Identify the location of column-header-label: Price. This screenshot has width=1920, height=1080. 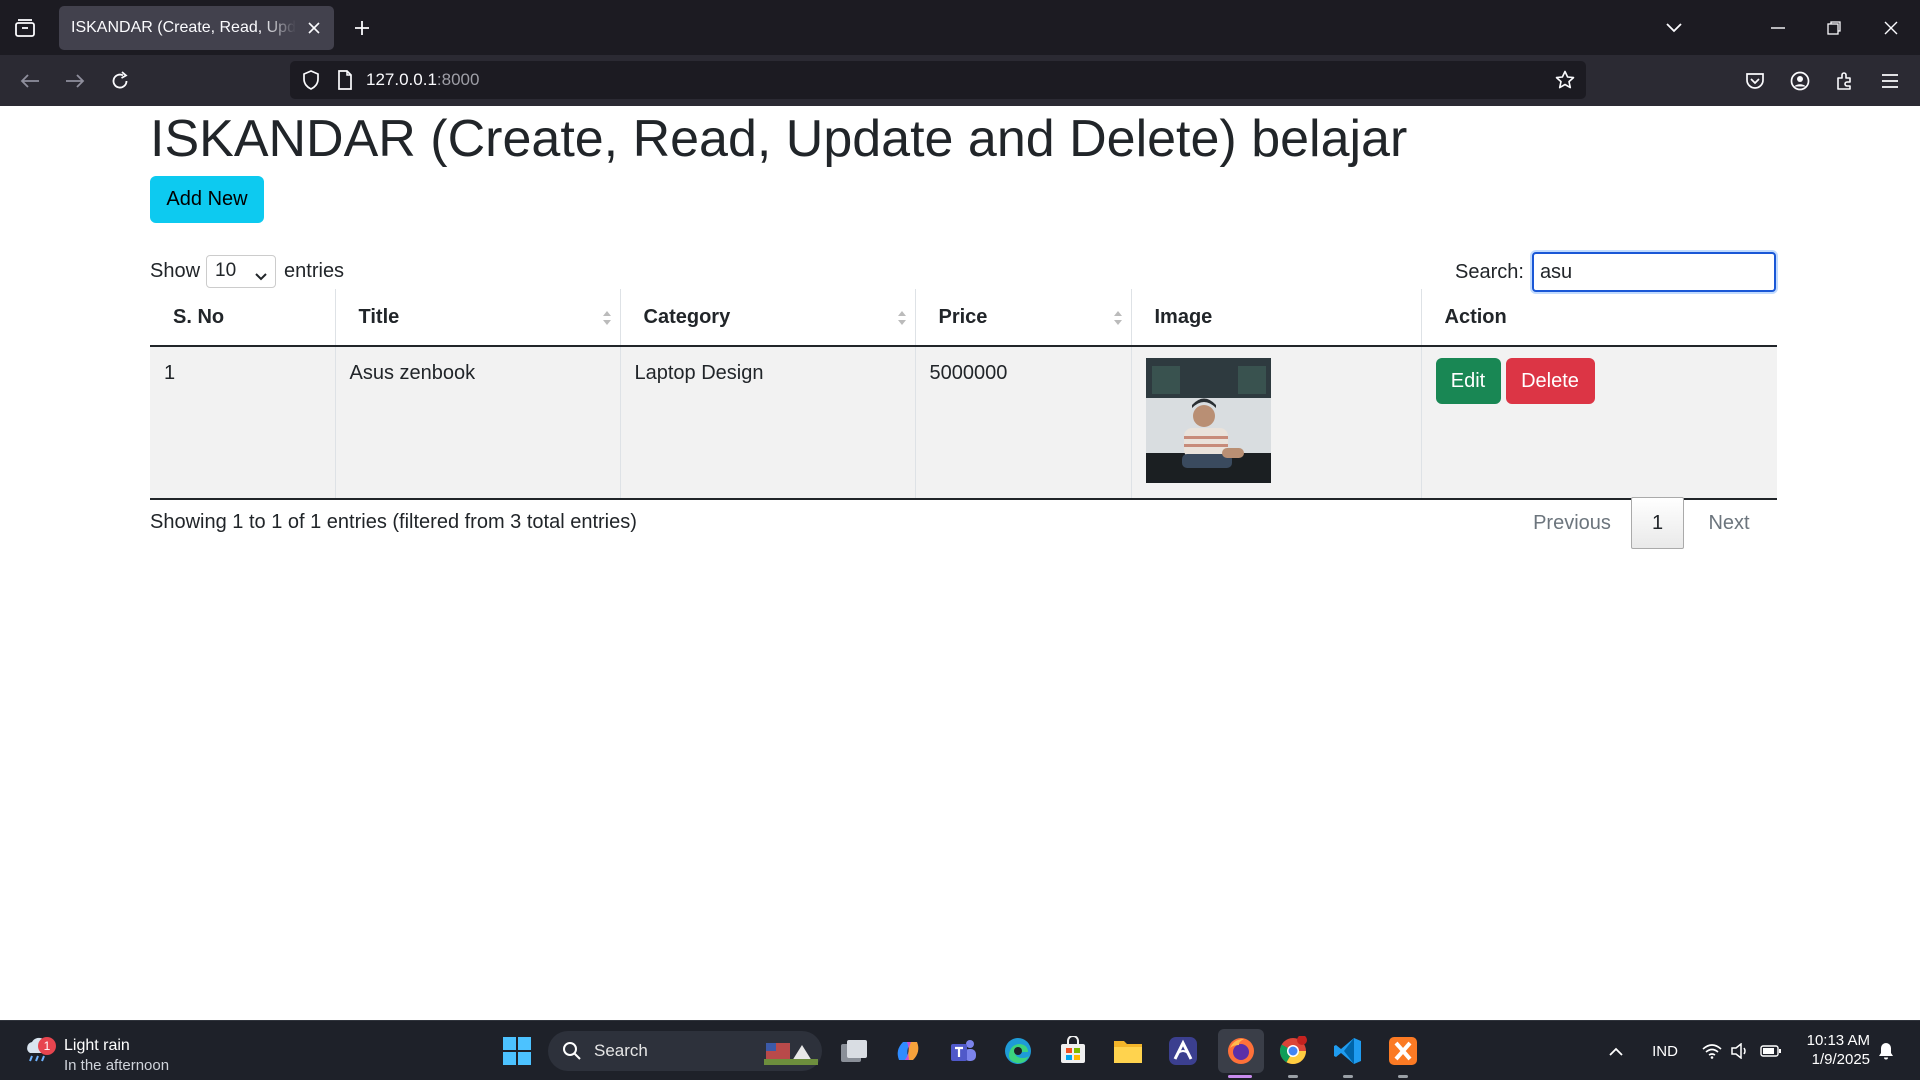
(963, 316).